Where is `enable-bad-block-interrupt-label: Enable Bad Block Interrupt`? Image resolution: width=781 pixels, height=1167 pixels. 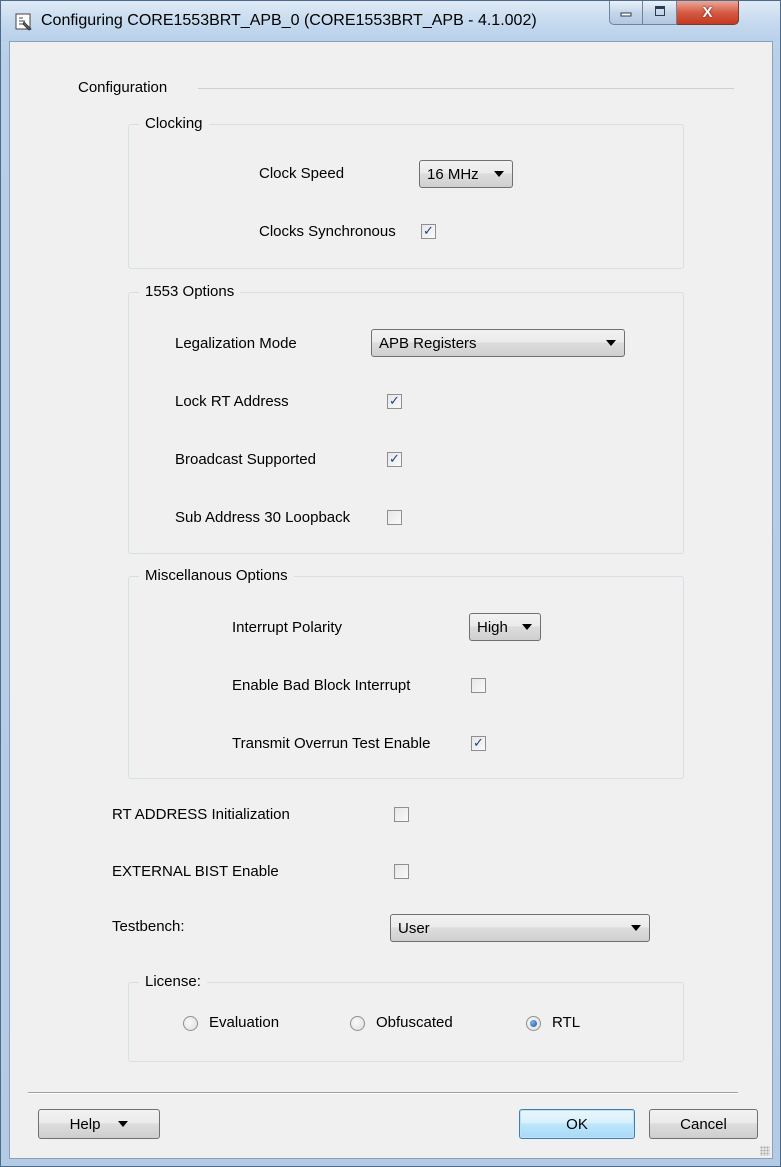 enable-bad-block-interrupt-label: Enable Bad Block Interrupt is located at coordinates (321, 685).